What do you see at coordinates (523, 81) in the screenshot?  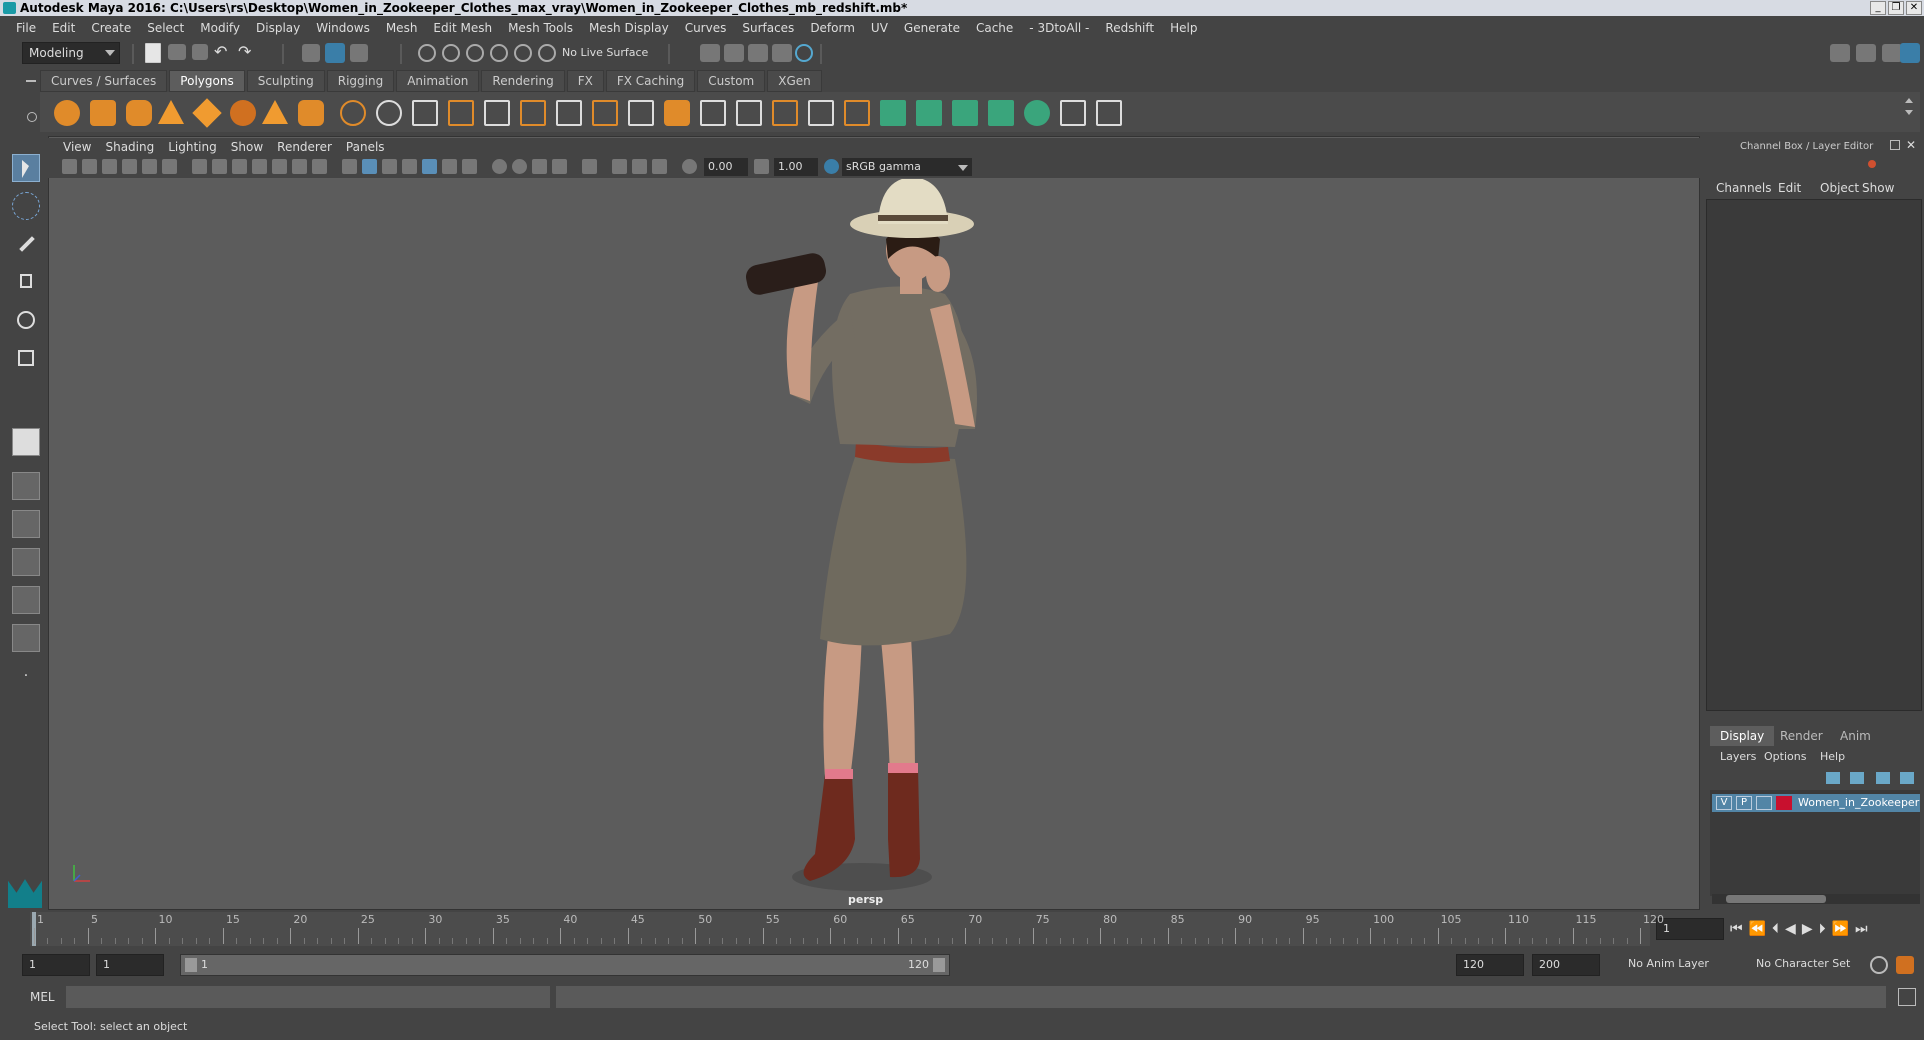 I see `tab-rendering: Rendering` at bounding box center [523, 81].